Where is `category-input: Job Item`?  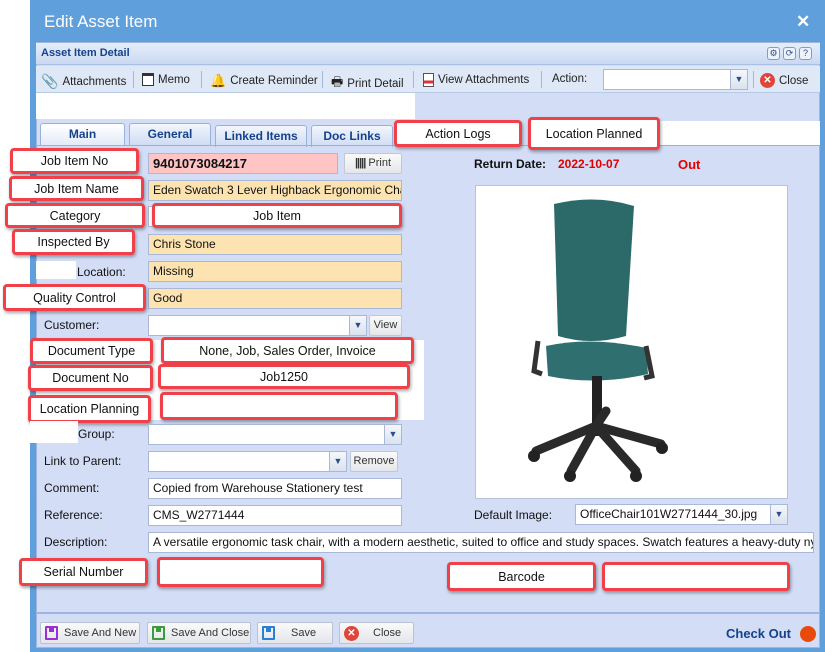
category-input: Job Item is located at coordinates (277, 215).